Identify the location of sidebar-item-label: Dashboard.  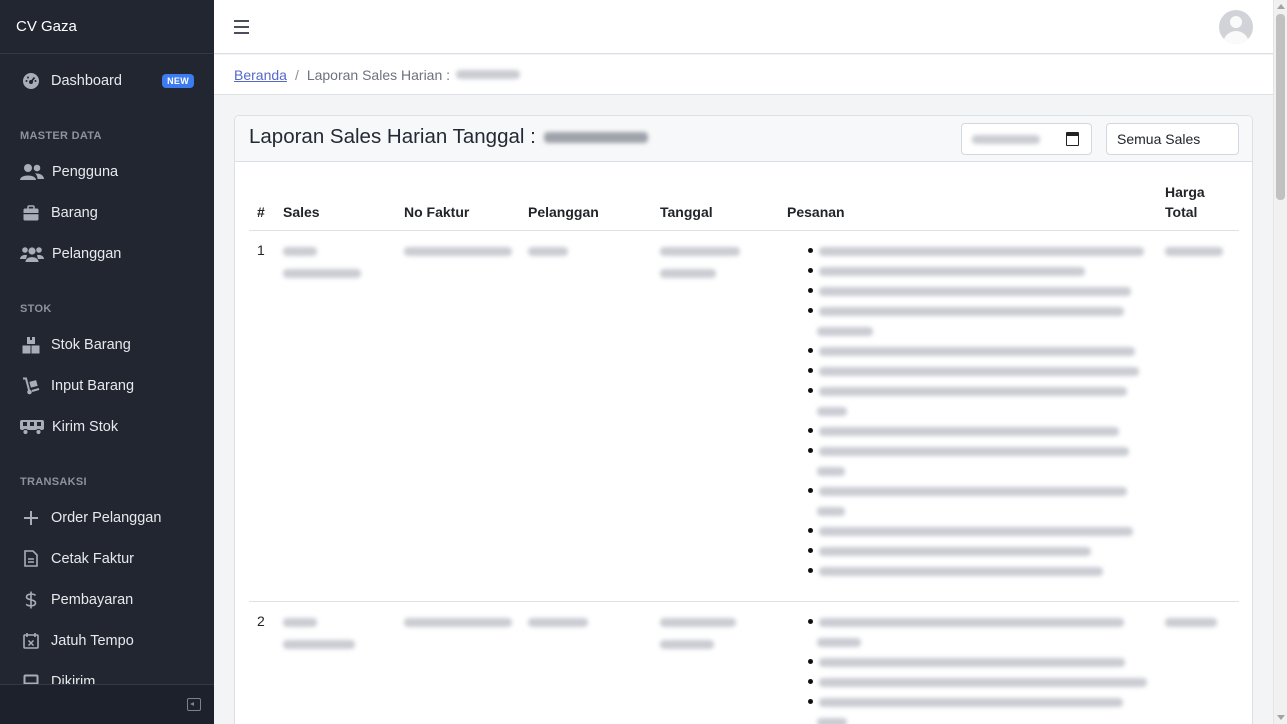
(86, 80).